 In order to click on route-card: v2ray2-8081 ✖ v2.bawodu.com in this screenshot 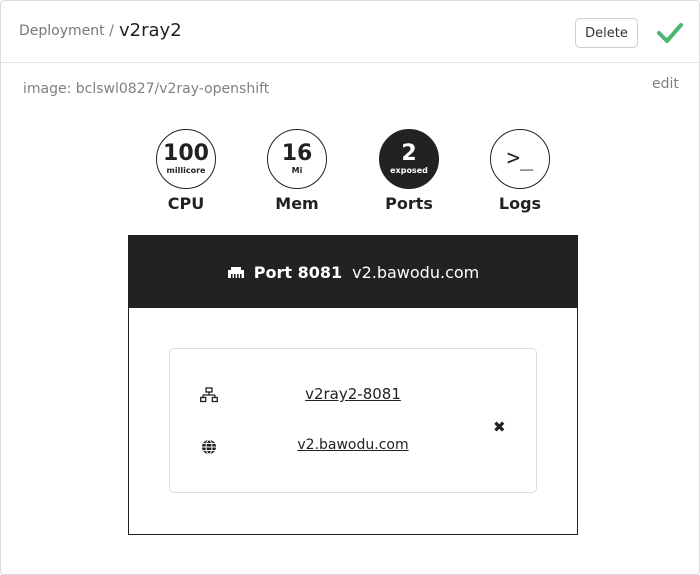, I will do `click(353, 420)`.